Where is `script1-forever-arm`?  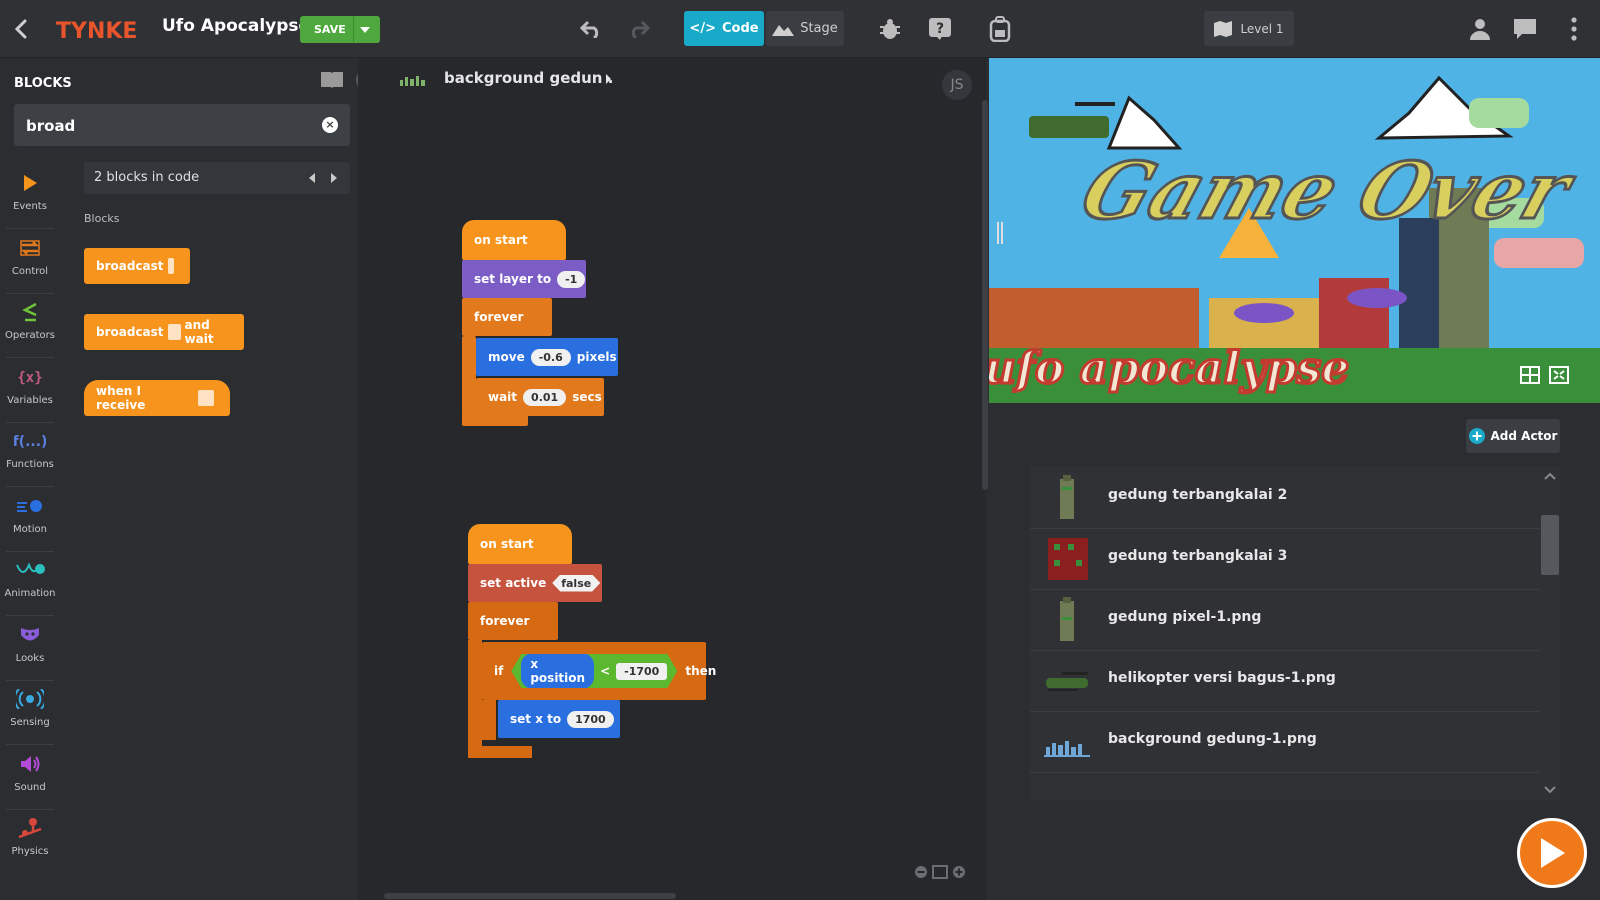 script1-forever-arm is located at coordinates (469, 376).